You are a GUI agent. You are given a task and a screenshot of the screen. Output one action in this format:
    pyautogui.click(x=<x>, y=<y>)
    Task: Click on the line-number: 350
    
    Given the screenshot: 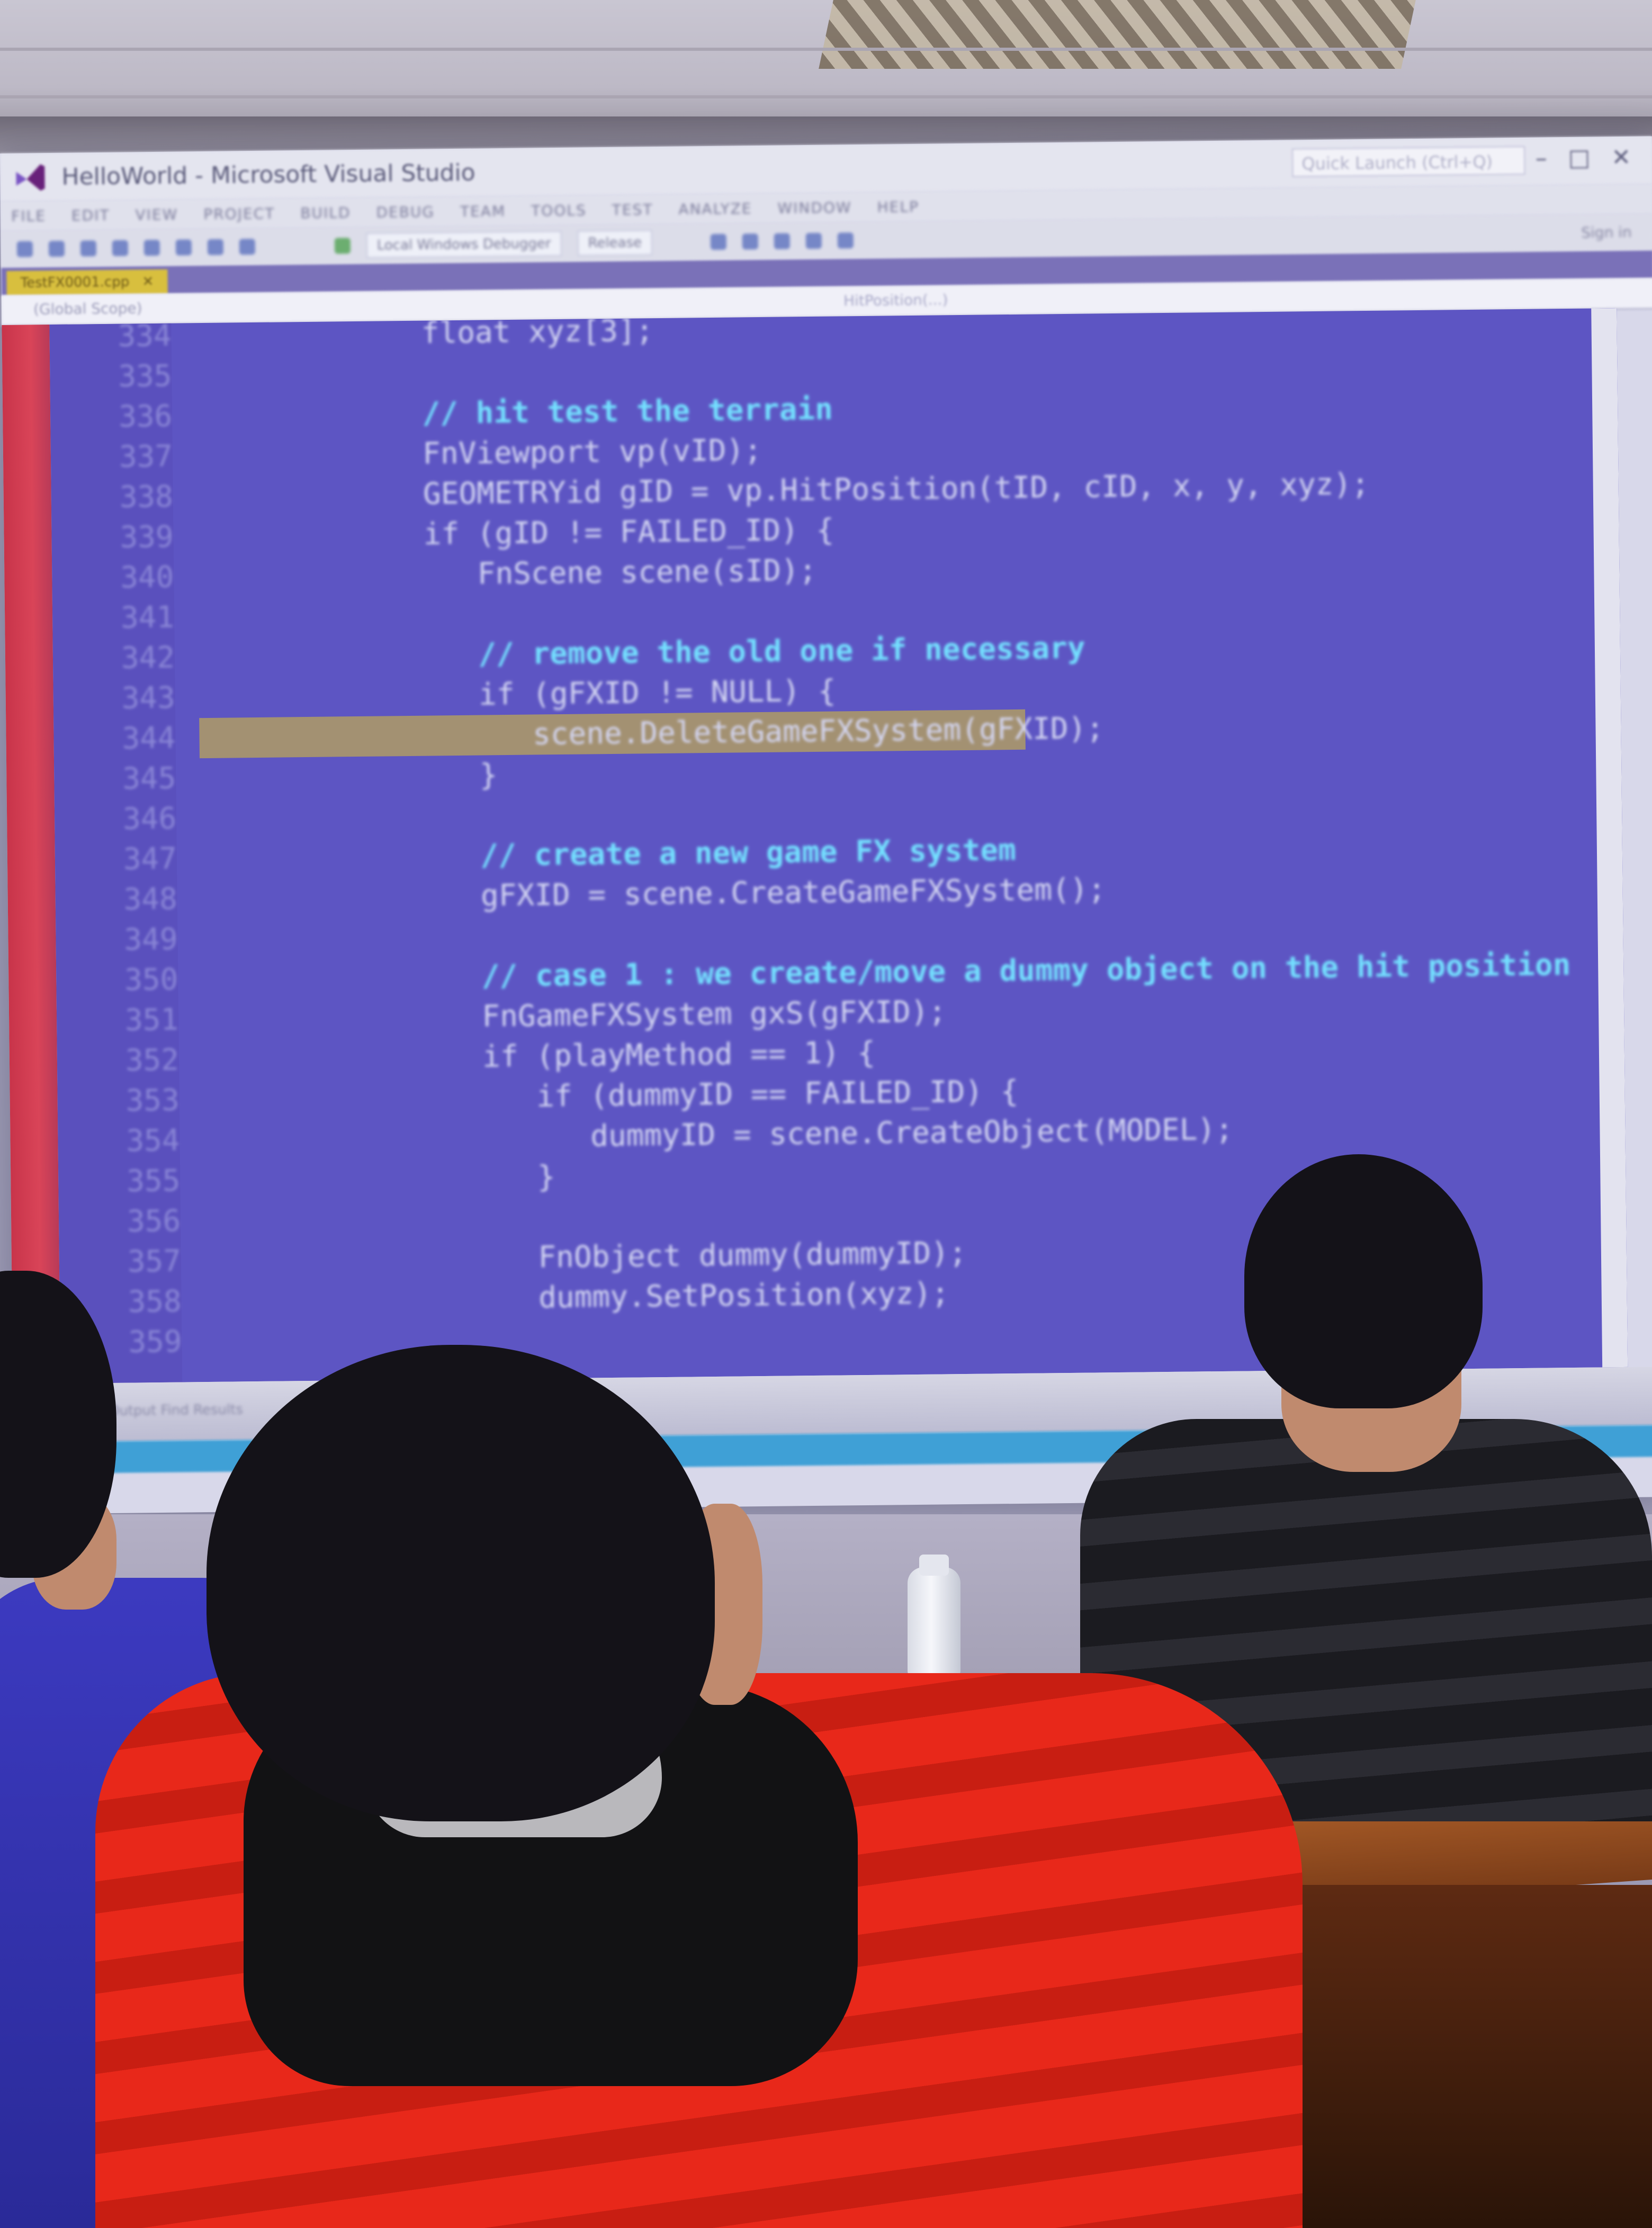 What is the action you would take?
    pyautogui.click(x=151, y=980)
    